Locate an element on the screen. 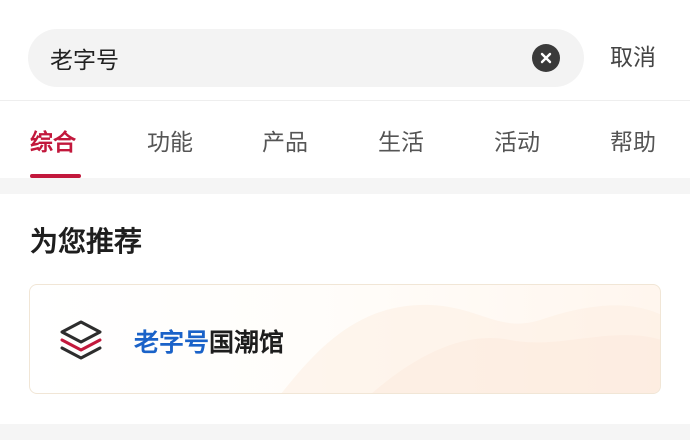  tab-activities: 活动 is located at coordinates (517, 140).